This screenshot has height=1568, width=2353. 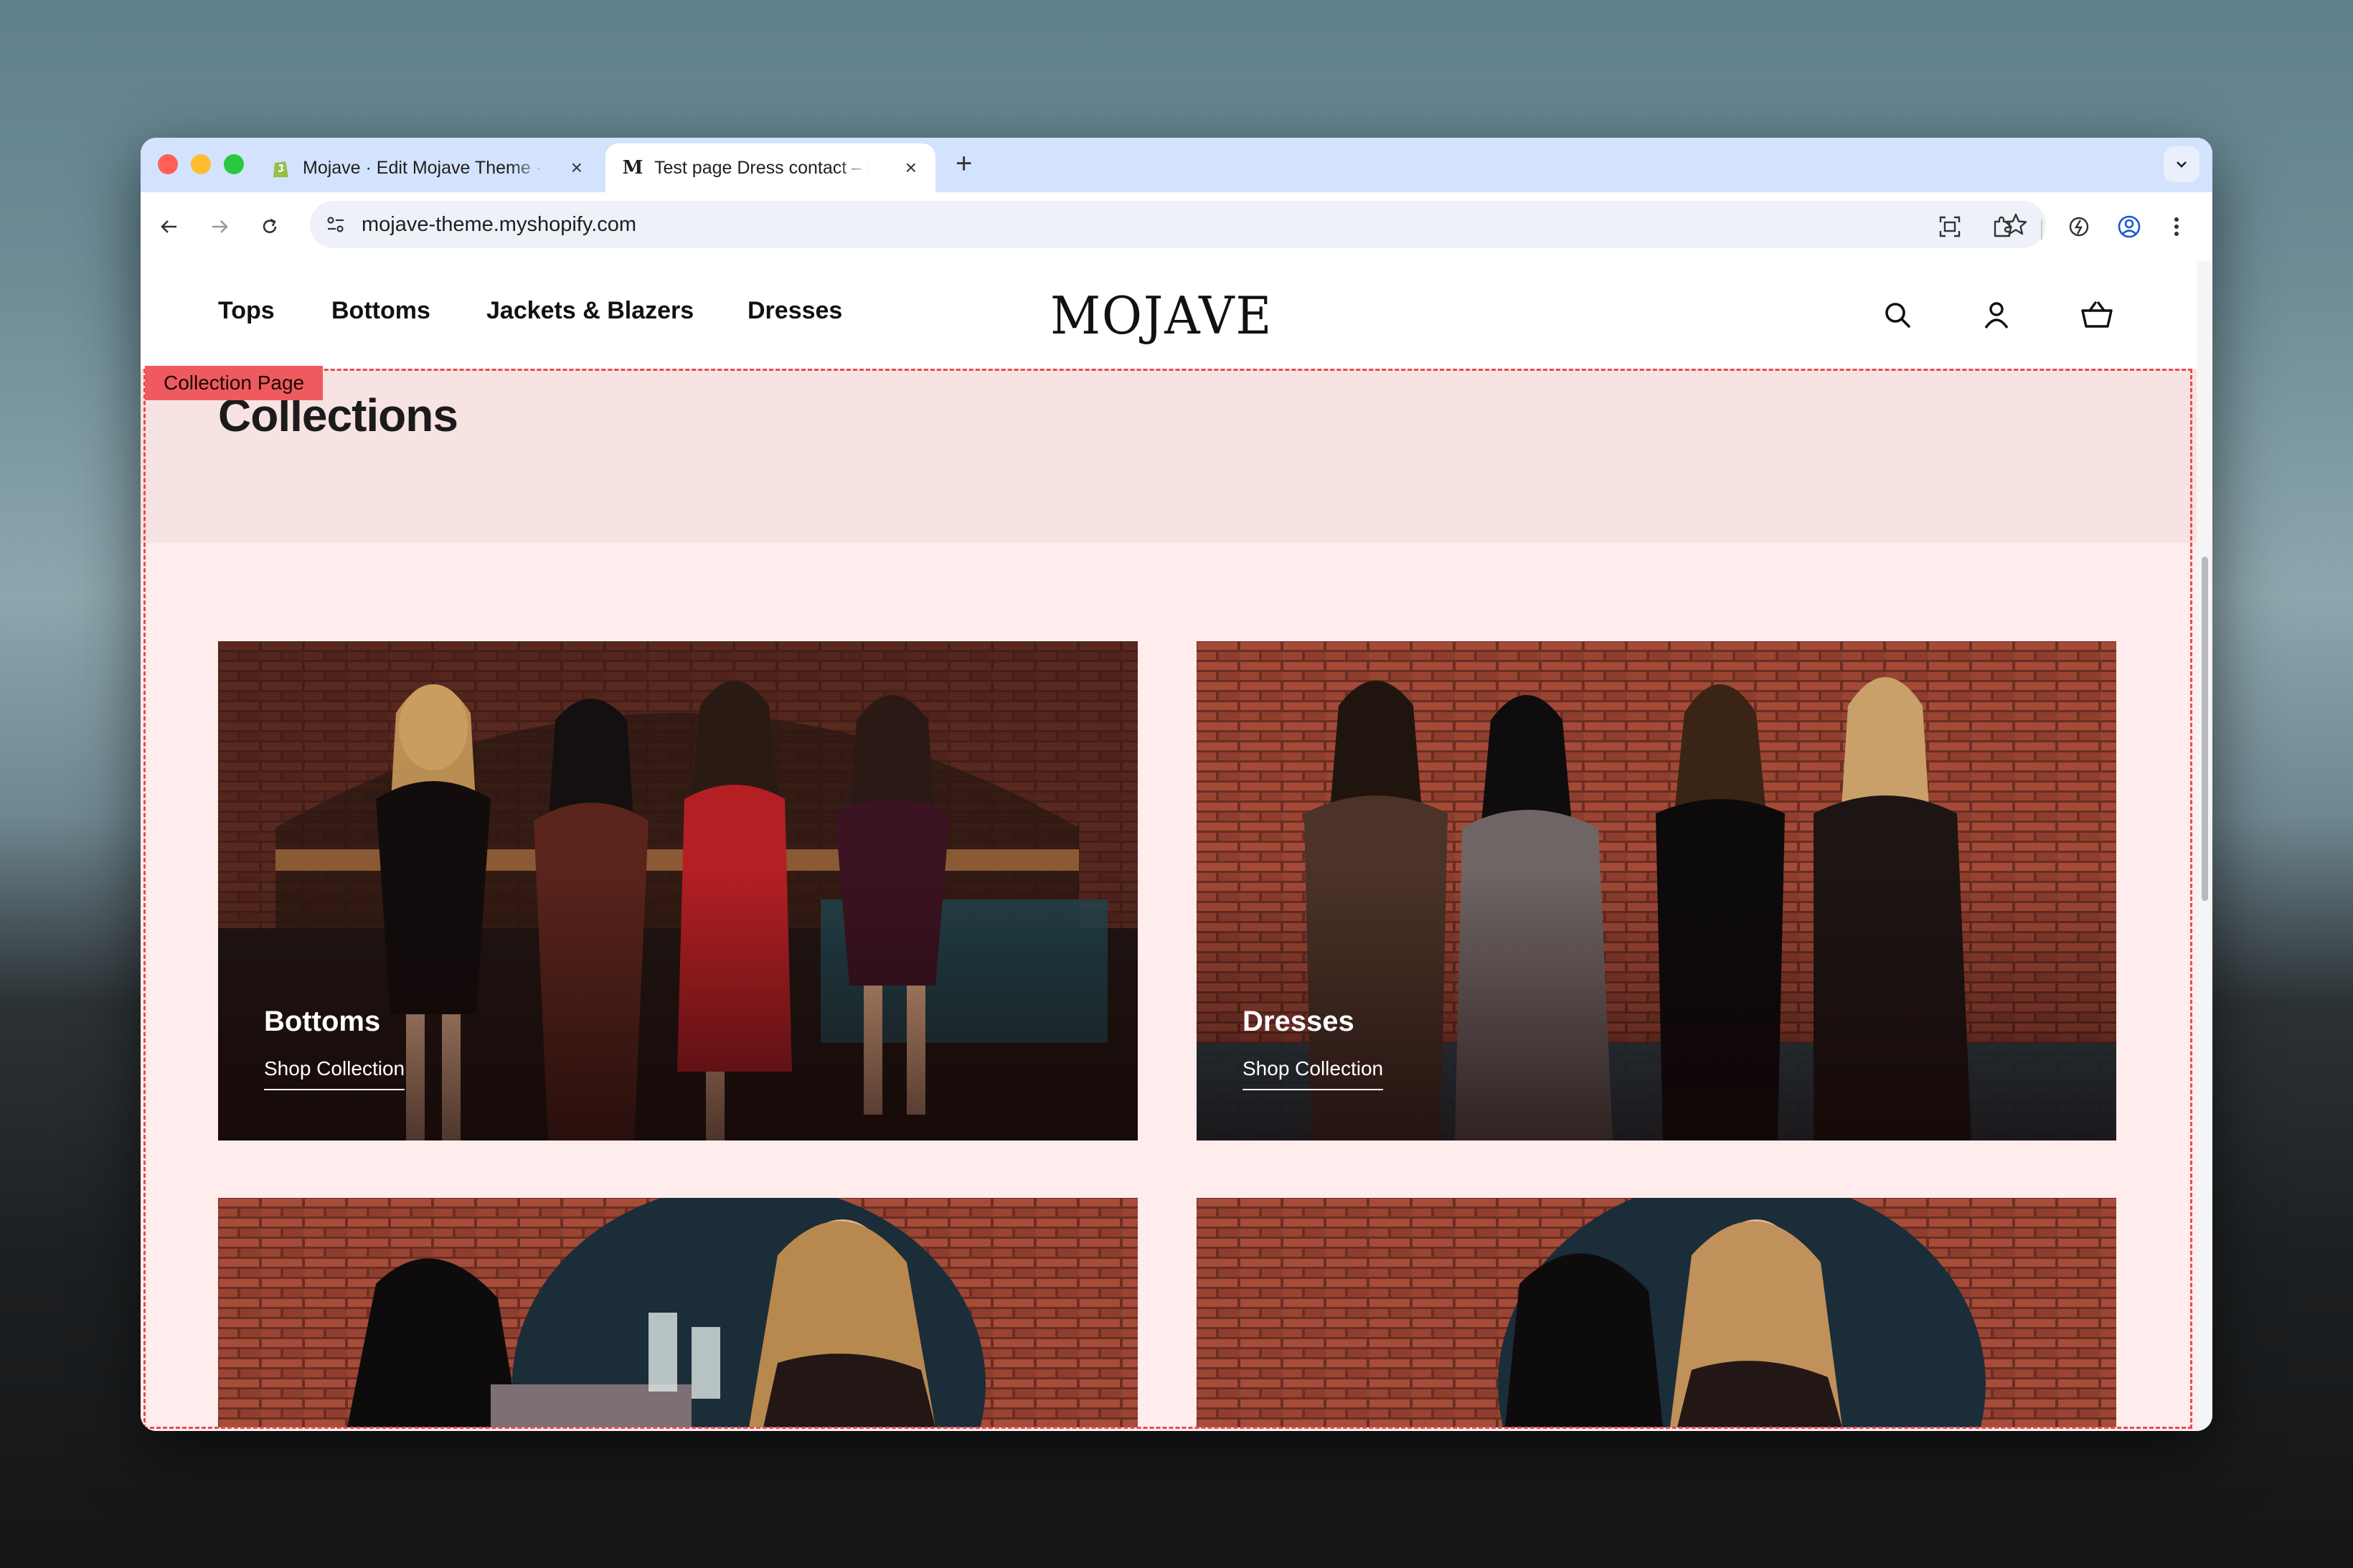 I want to click on arrow-right-icon, so click(x=220, y=226).